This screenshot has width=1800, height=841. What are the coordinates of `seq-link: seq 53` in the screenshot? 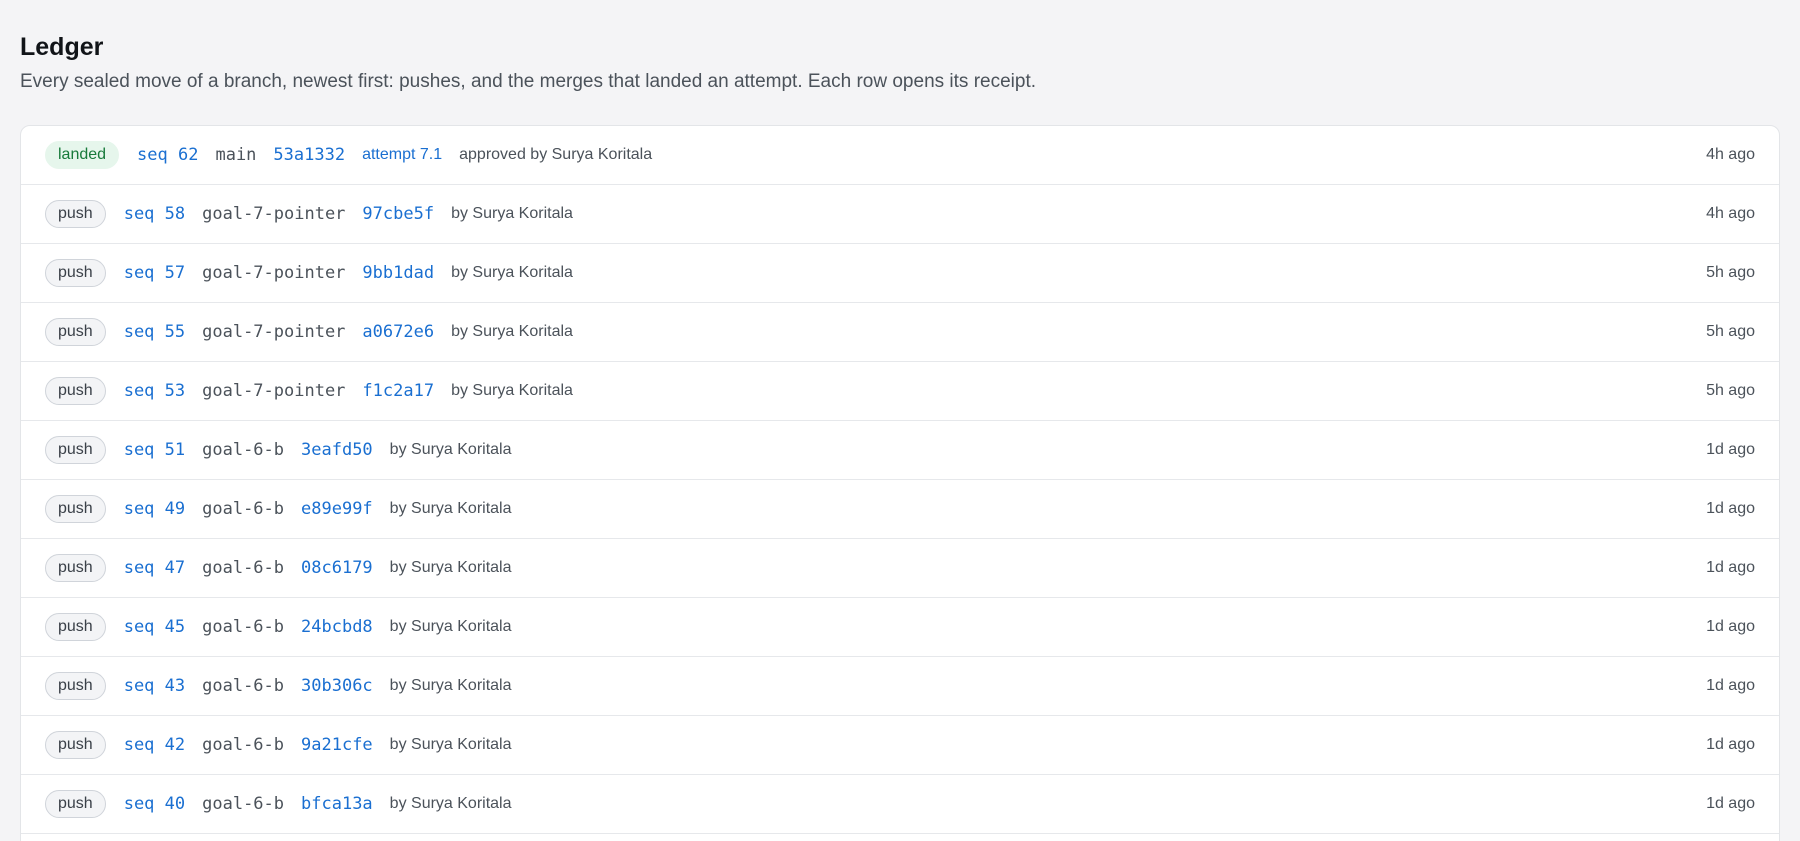 It's located at (154, 391).